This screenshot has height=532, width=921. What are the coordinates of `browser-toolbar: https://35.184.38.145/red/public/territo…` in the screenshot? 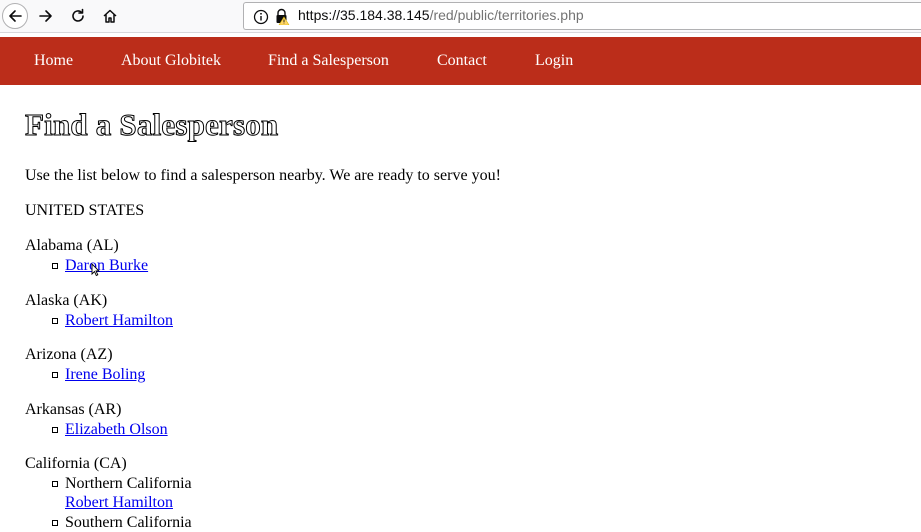 It's located at (460, 16).